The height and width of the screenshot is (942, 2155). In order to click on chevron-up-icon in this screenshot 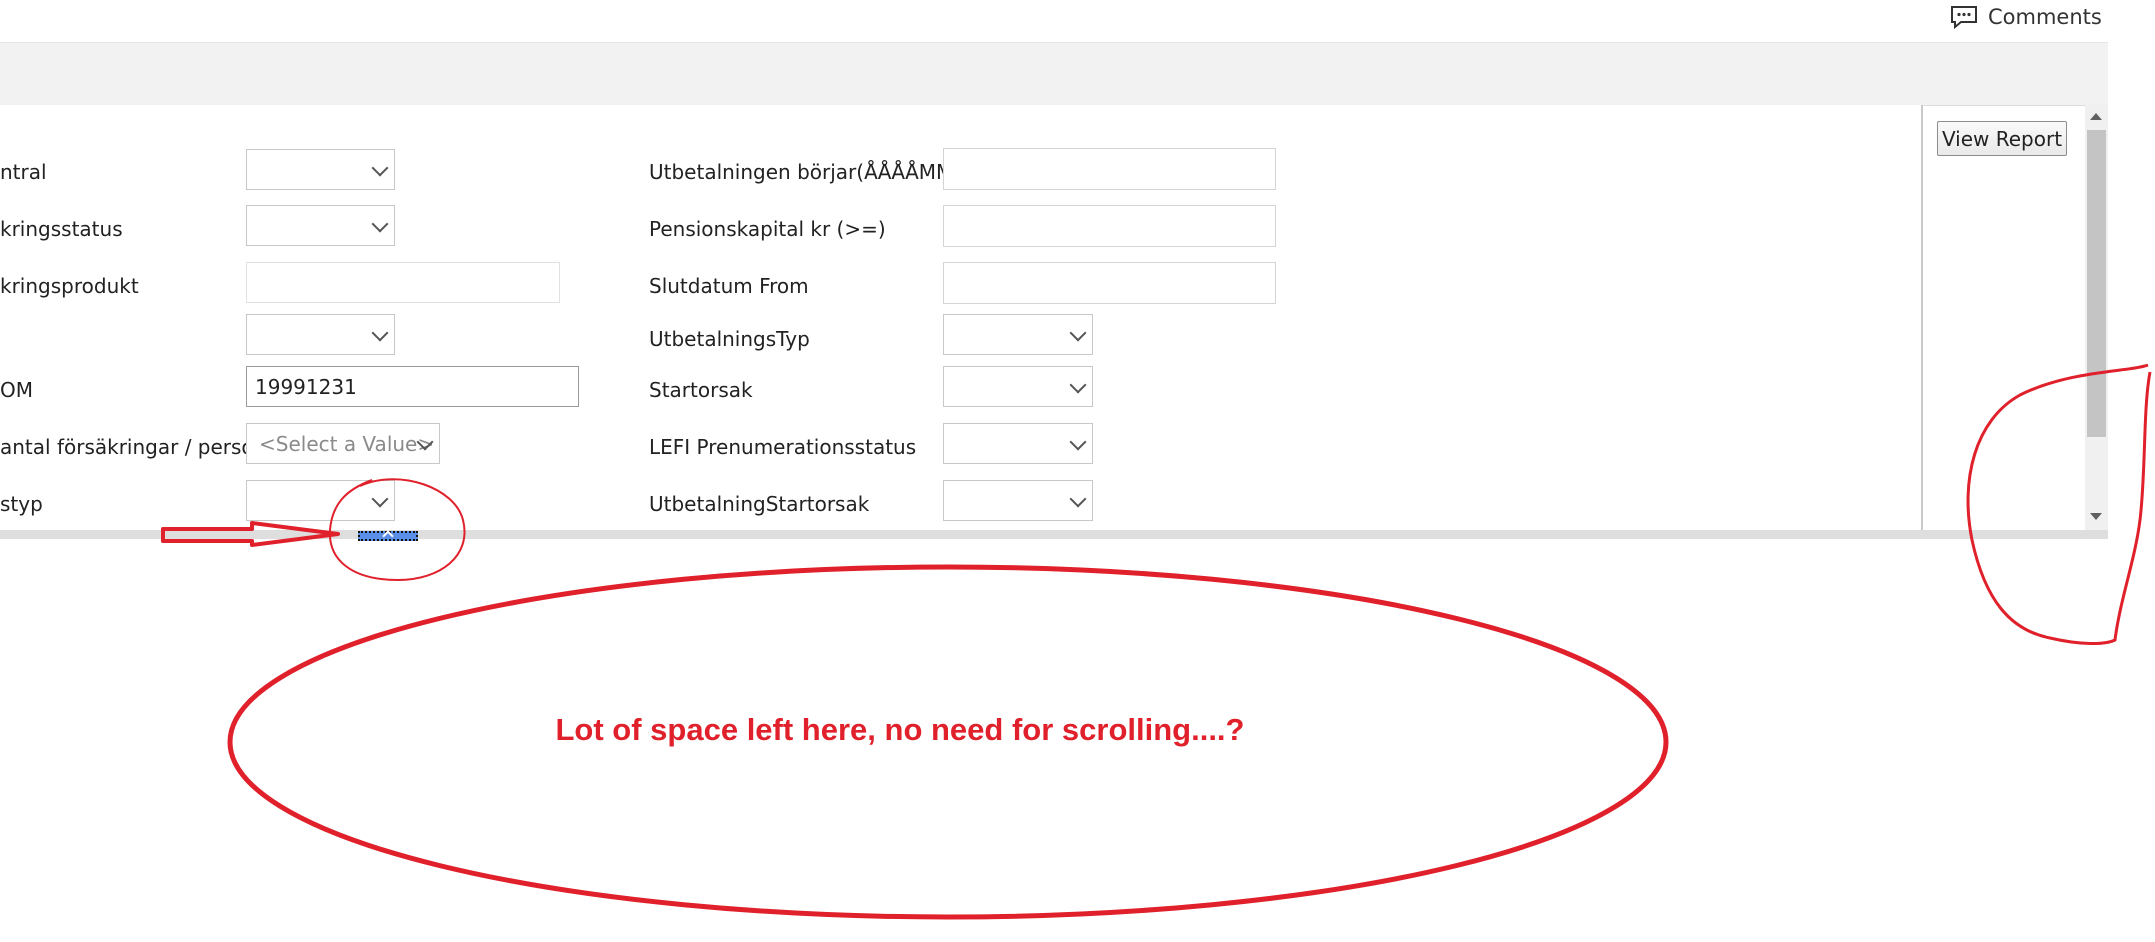, I will do `click(388, 536)`.